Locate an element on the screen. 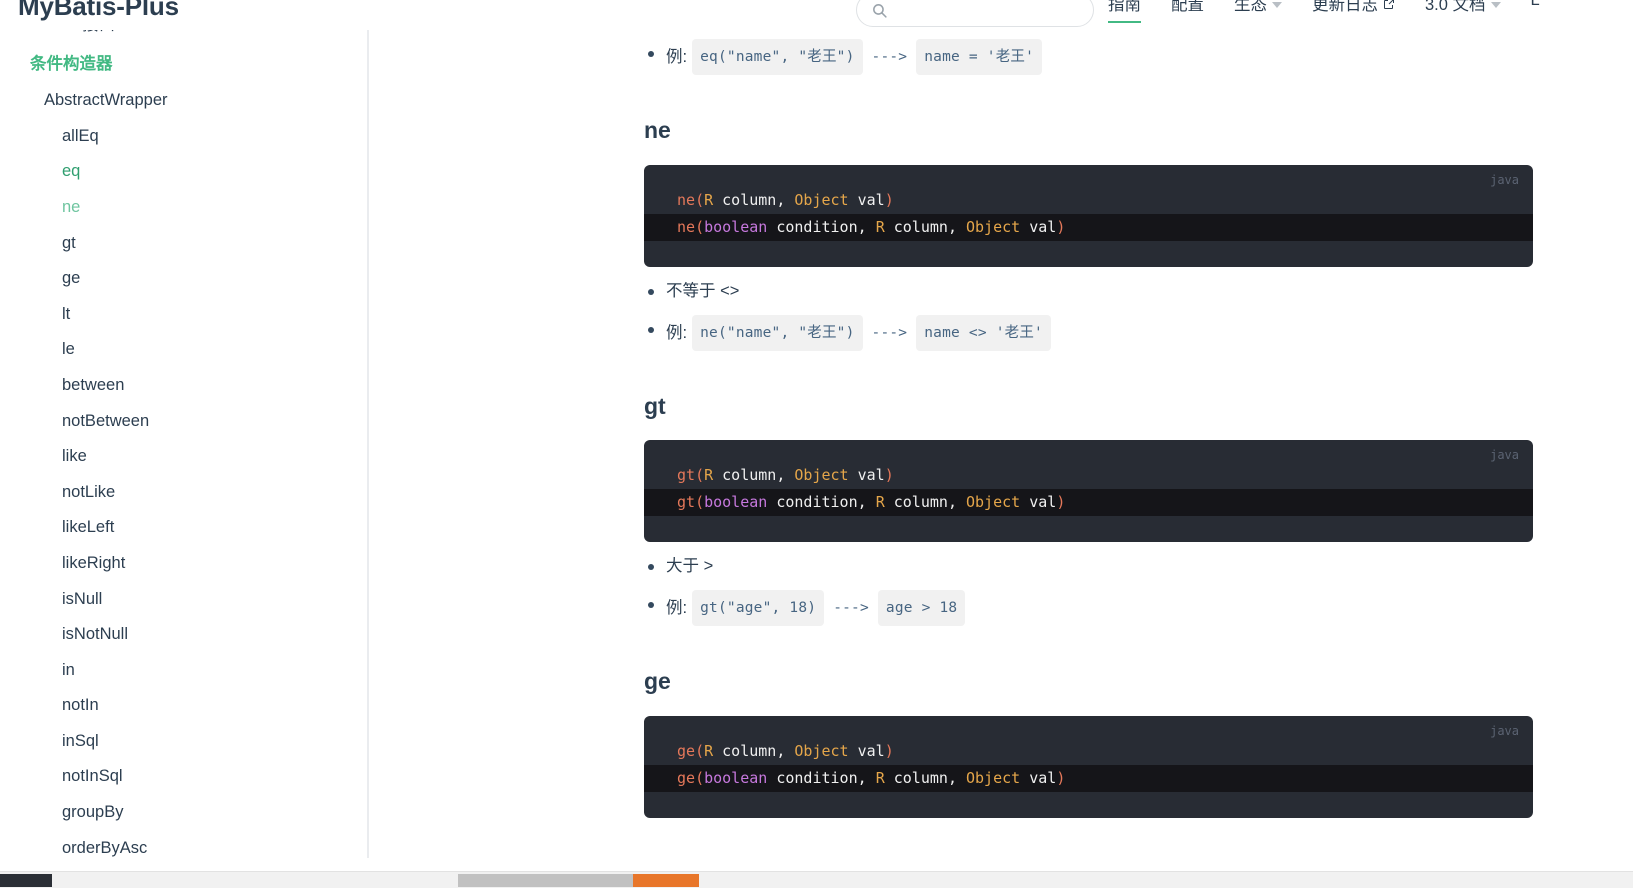 The height and width of the screenshot is (888, 1633). code-token-fn: ne is located at coordinates (686, 226).